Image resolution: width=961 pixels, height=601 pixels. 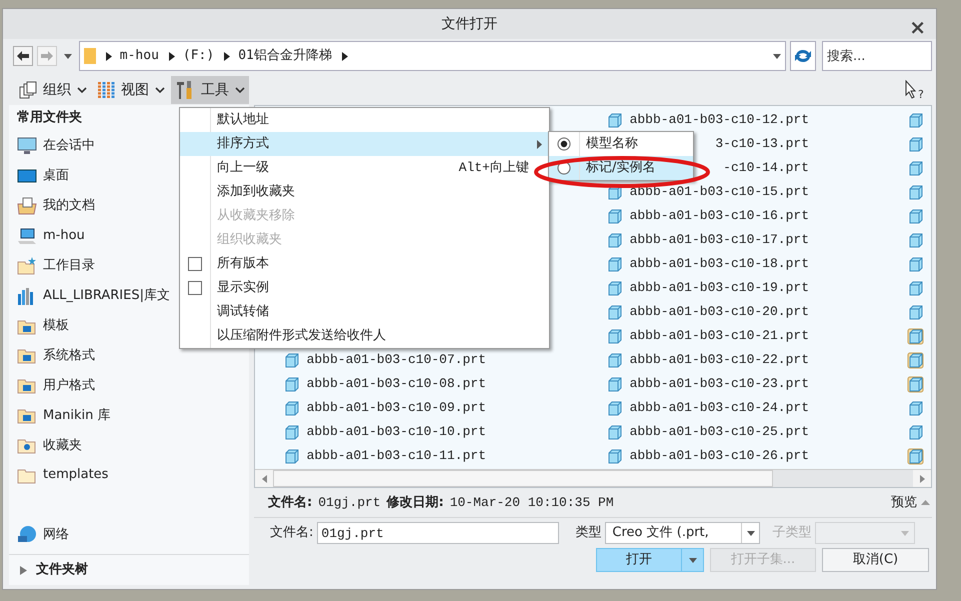 I want to click on menu-item: 所有版本, so click(x=364, y=264).